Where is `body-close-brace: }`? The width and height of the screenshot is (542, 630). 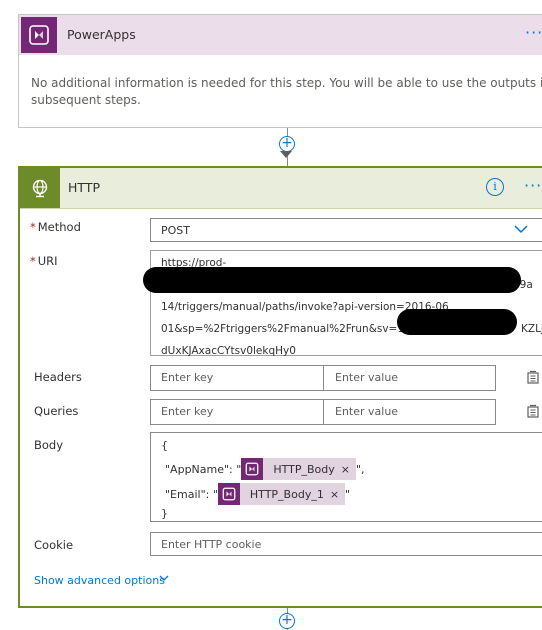
body-close-brace: } is located at coordinates (164, 513).